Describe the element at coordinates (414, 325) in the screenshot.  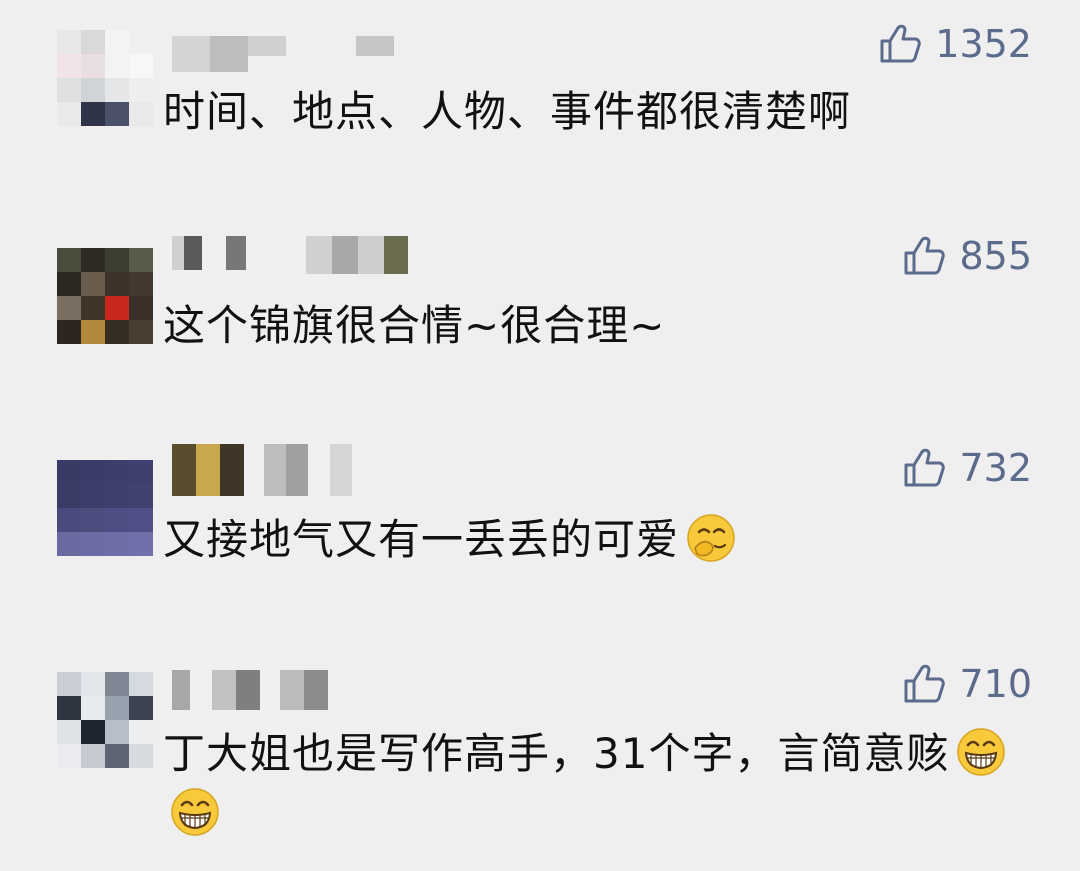
I see `comment-text: 这个锦旗很合情~很合理~` at that location.